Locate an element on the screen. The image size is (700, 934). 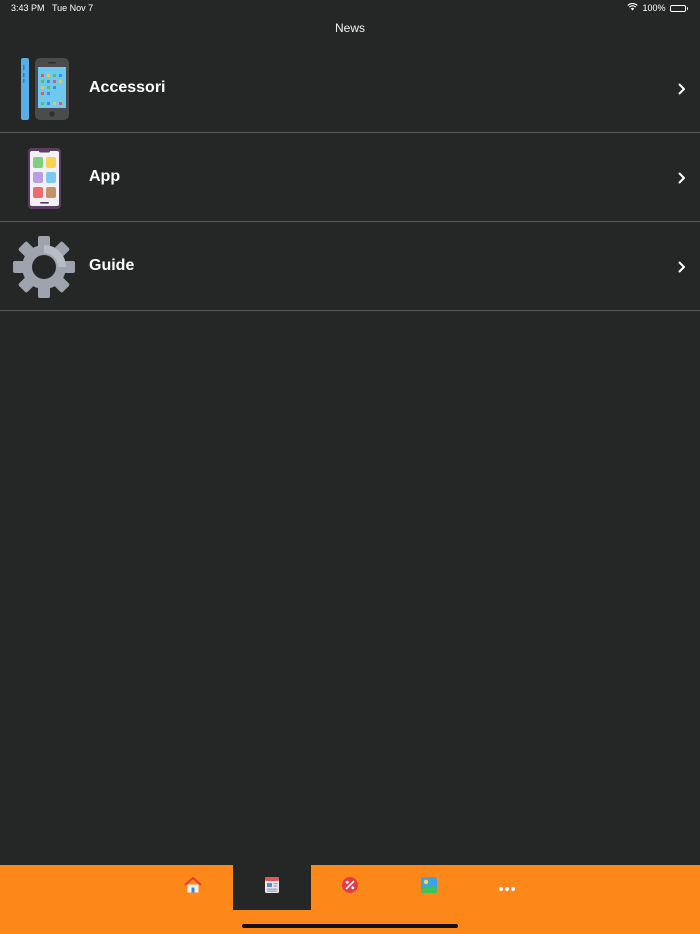
tab-wallpaper is located at coordinates (429, 887).